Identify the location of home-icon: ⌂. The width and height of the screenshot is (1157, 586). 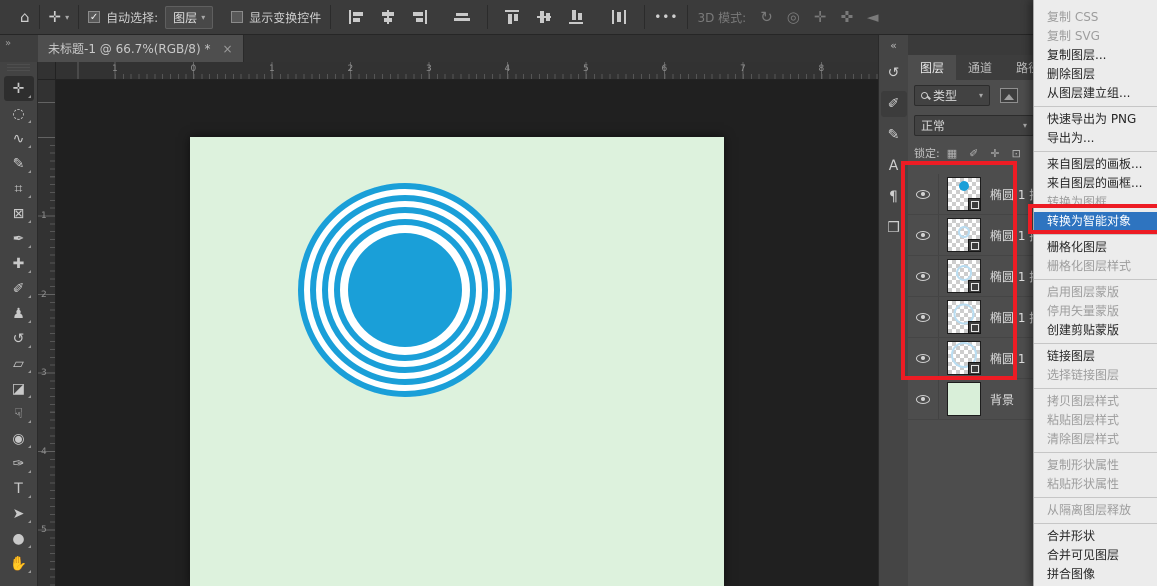
(25, 17).